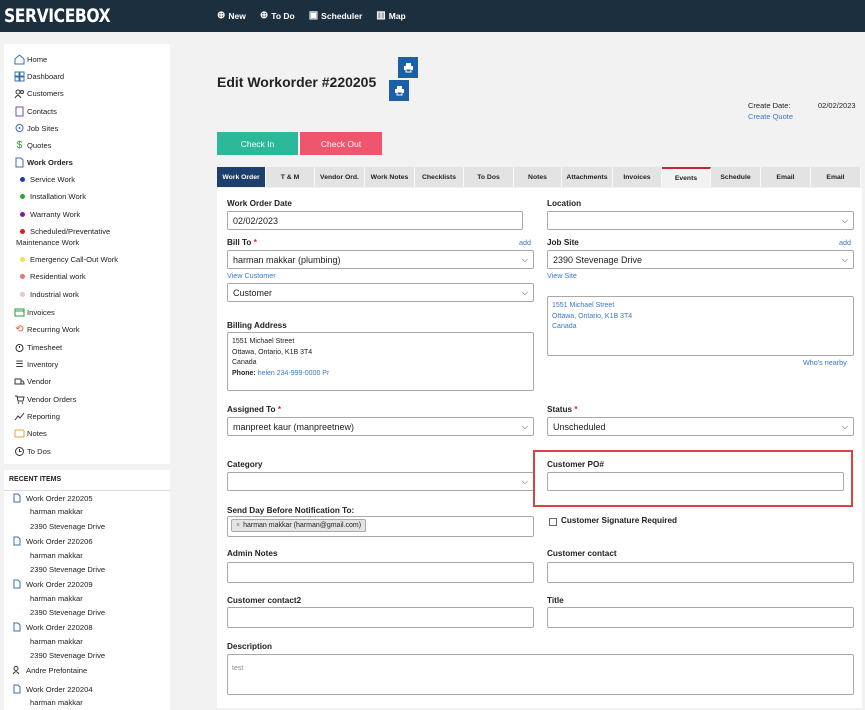 This screenshot has width=865, height=710. Describe the element at coordinates (686, 177) in the screenshot. I see `tab-events: Events` at that location.